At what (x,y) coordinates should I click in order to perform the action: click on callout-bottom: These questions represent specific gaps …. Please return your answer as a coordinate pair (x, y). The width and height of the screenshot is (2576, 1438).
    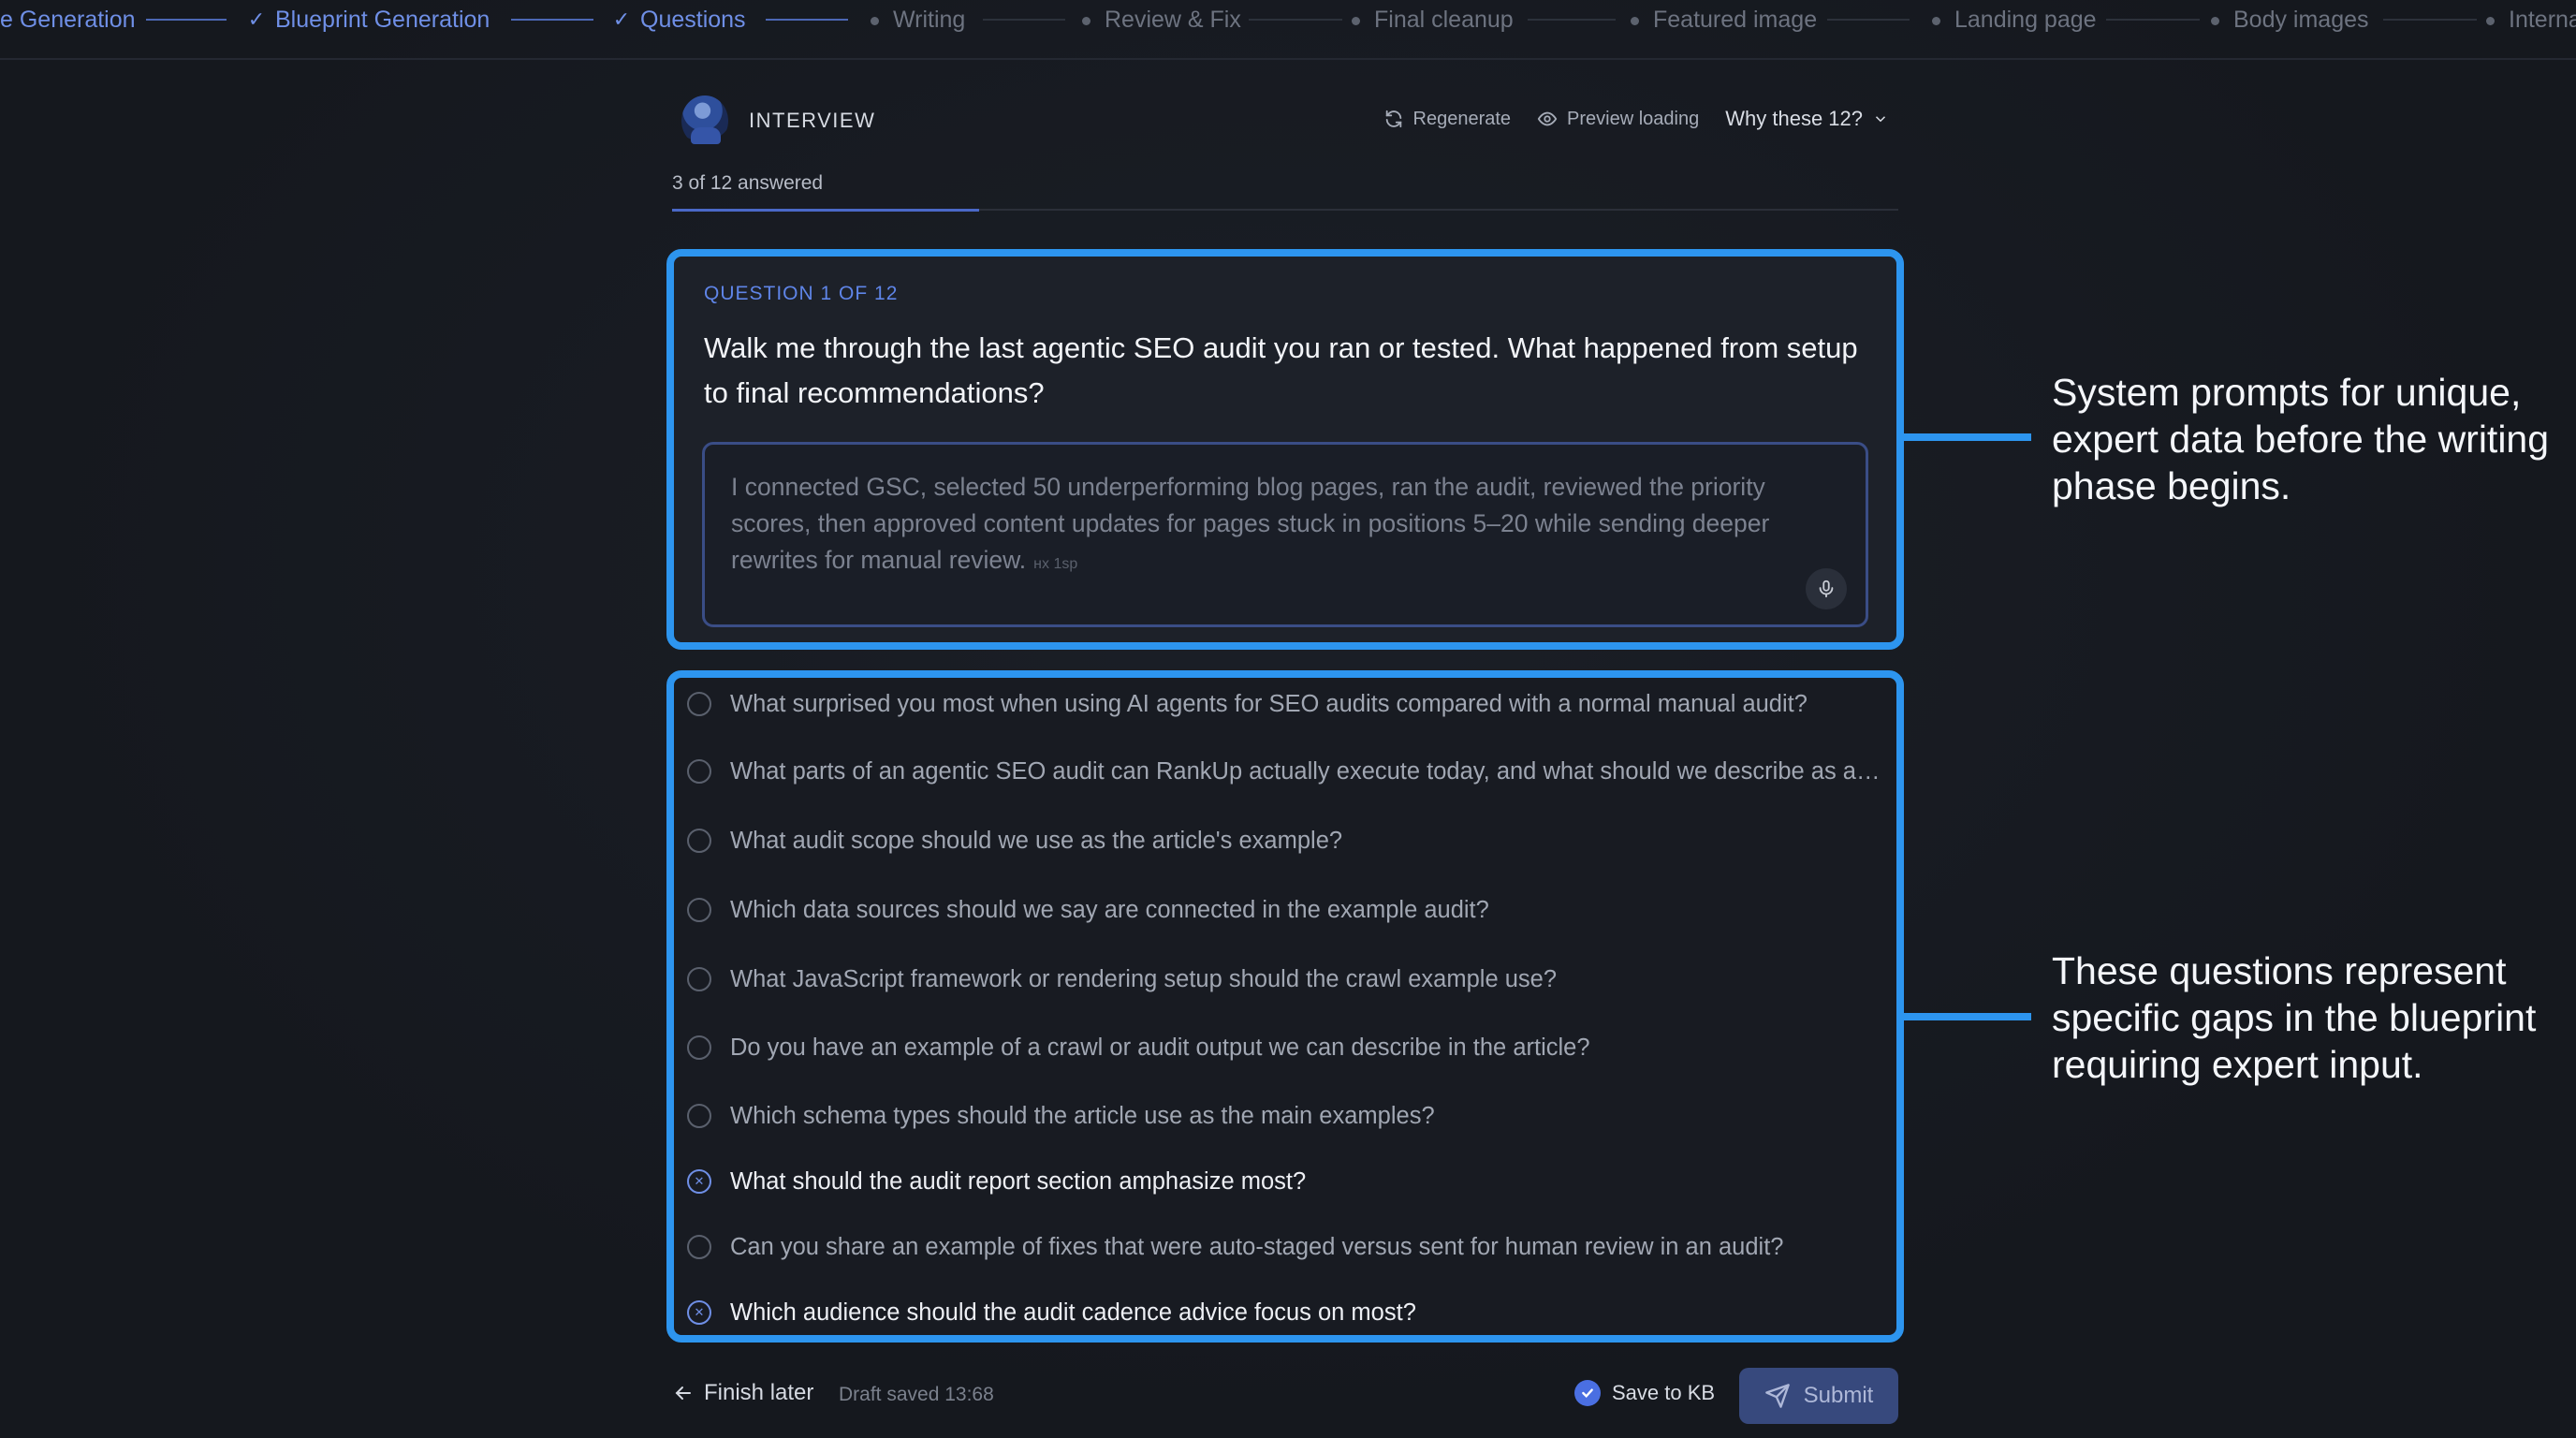
    Looking at the image, I should click on (2294, 1017).